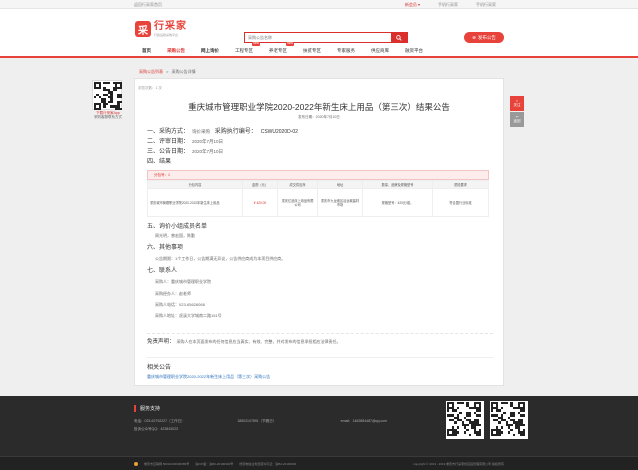 This screenshot has height=470, width=638. I want to click on column-header: 地址, so click(340, 184).